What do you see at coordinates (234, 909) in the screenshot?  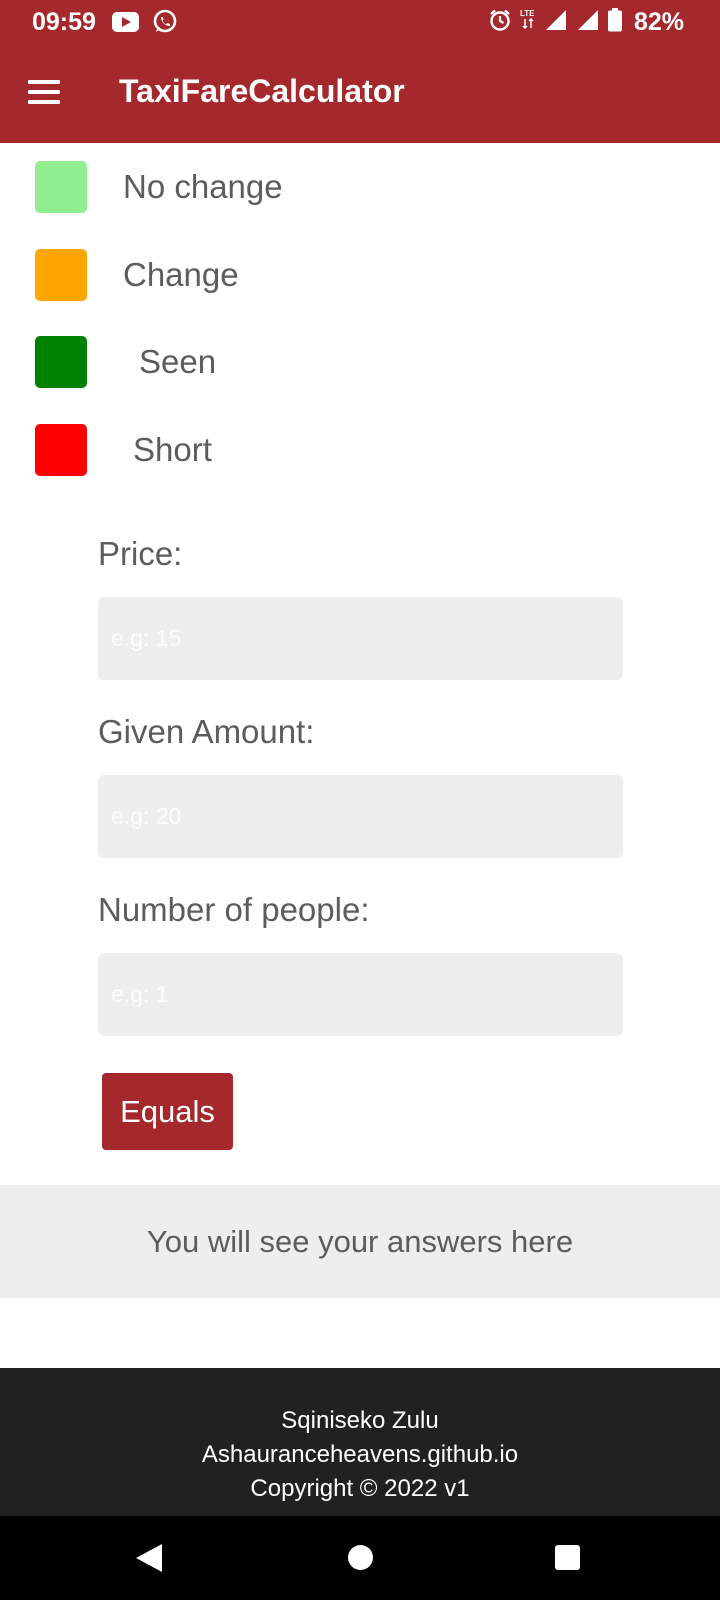 I see `people-label: Number of people:` at bounding box center [234, 909].